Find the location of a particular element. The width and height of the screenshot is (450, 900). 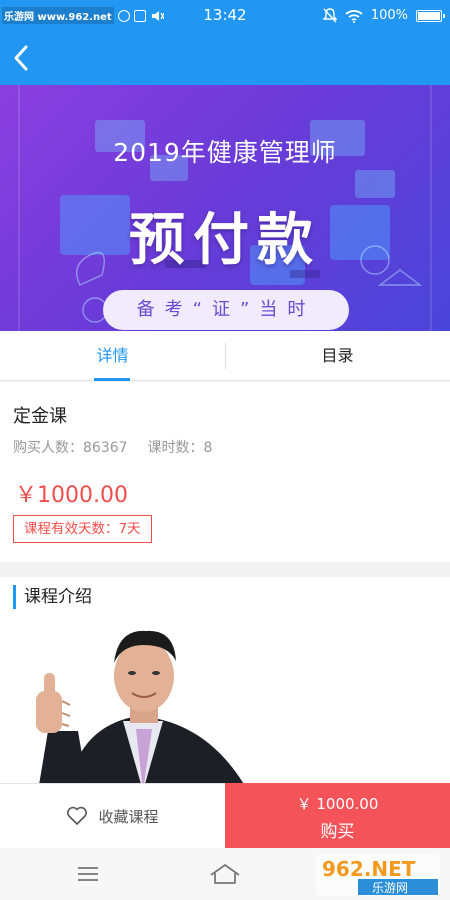

course-meta: 购买人数：86367 课时数：8 is located at coordinates (112, 447).